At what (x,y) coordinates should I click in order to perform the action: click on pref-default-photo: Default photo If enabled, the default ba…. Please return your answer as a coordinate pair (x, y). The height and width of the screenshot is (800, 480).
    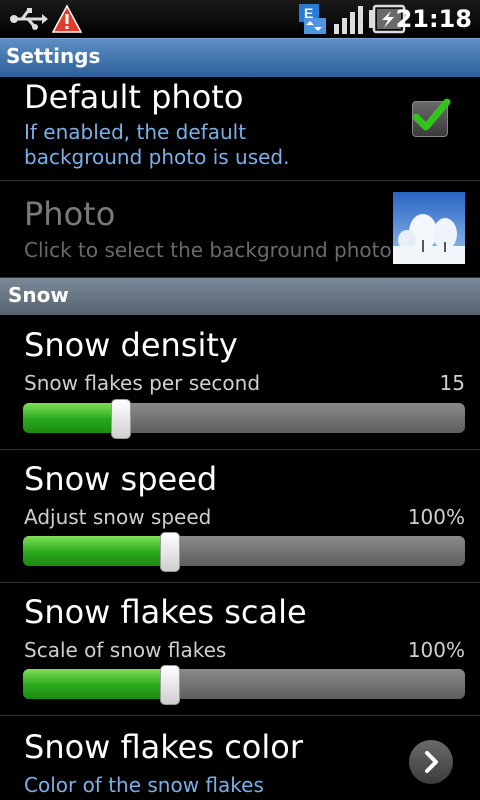
    Looking at the image, I should click on (240, 128).